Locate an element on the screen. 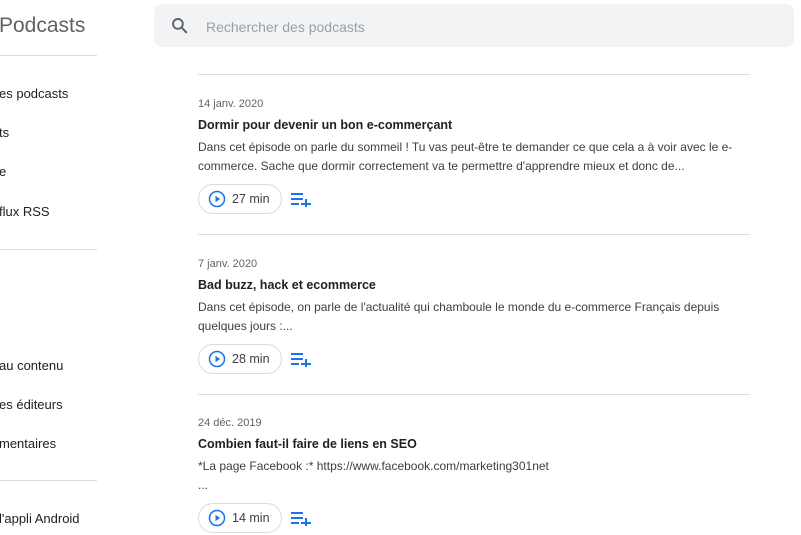  play-button: 14 min is located at coordinates (240, 518).